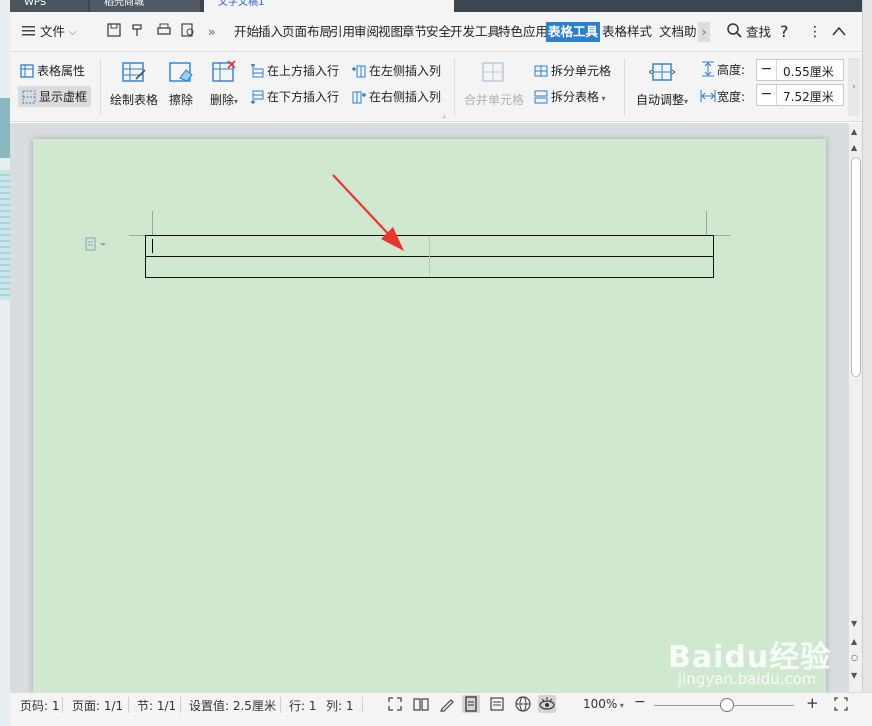  I want to click on zoom-in-button: +, so click(812, 703).